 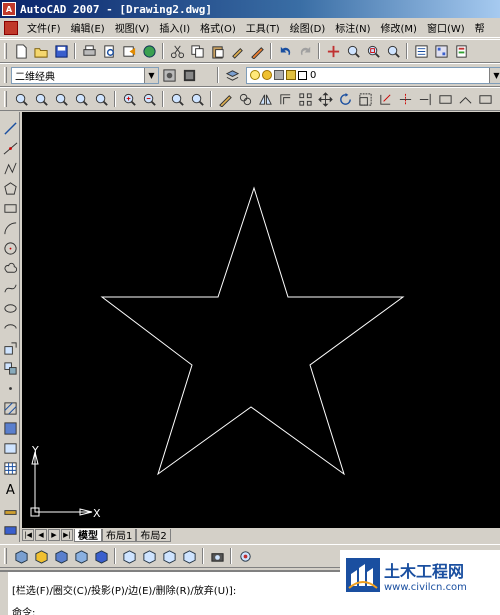 I want to click on tab-layout2: 布局2, so click(x=153, y=535).